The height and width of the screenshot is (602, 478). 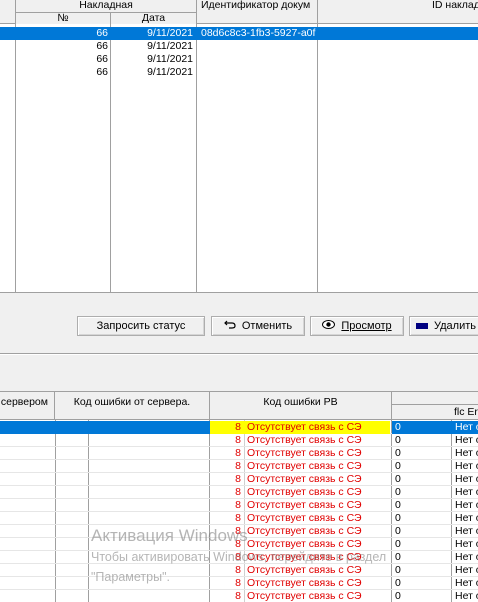 I want to click on col-header-rb-error: Код ошибки РВ, so click(x=301, y=406).